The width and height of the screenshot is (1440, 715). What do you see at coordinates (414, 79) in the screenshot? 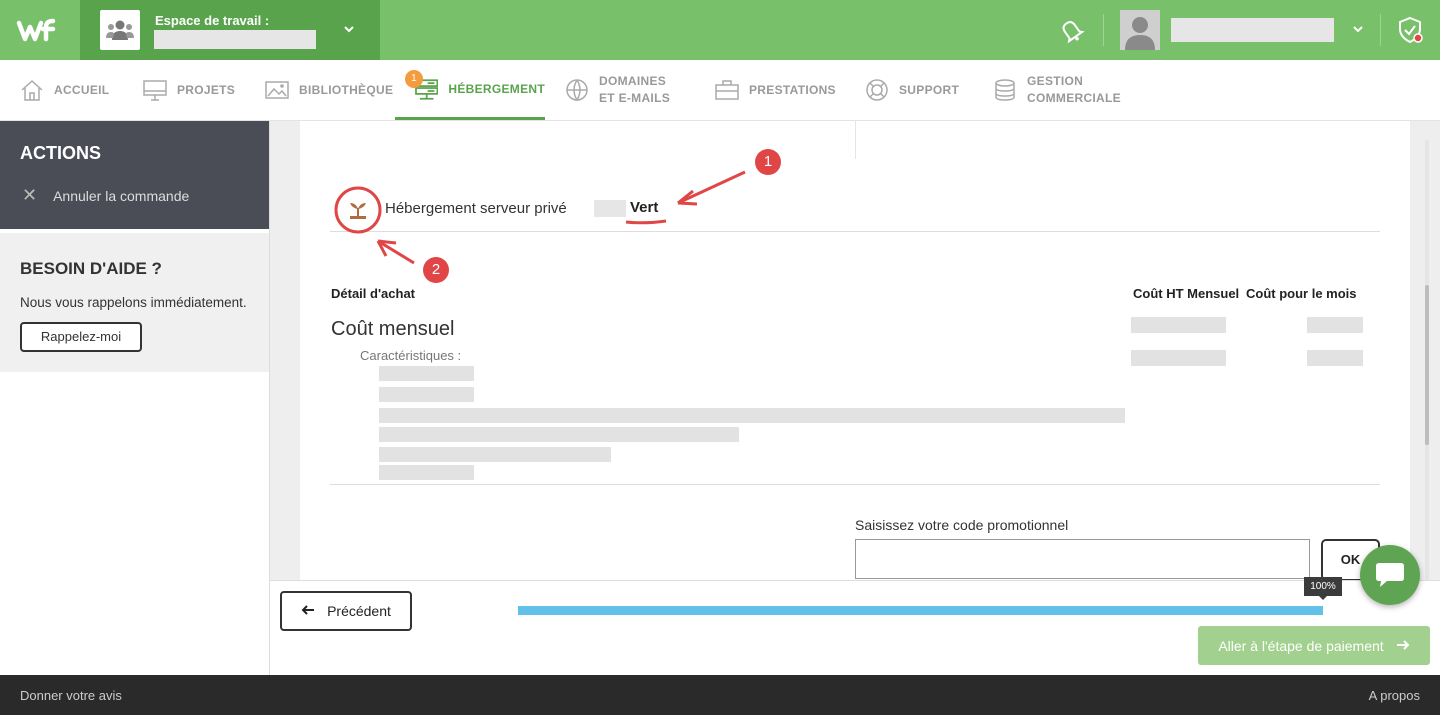
I see `notification-badge: 1` at bounding box center [414, 79].